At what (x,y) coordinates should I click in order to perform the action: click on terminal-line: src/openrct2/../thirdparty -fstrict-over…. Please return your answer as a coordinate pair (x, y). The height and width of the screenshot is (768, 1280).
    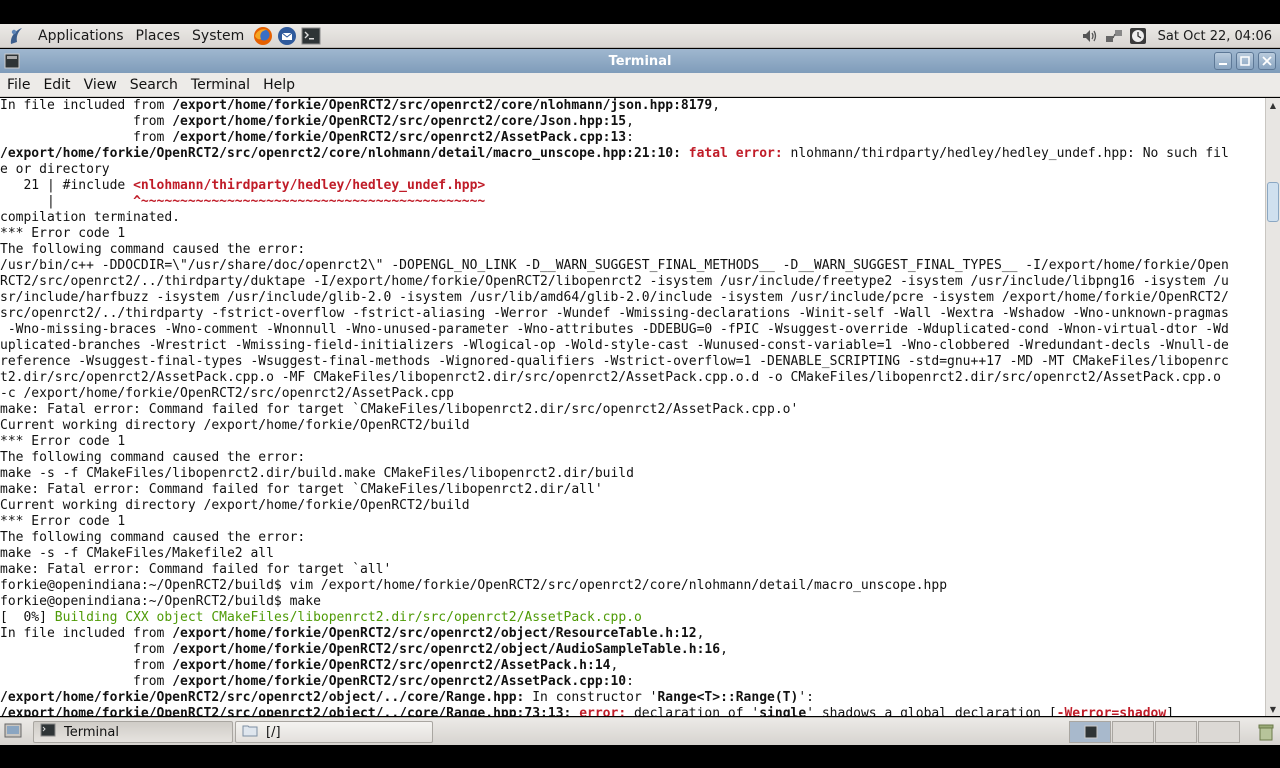
    Looking at the image, I should click on (632, 314).